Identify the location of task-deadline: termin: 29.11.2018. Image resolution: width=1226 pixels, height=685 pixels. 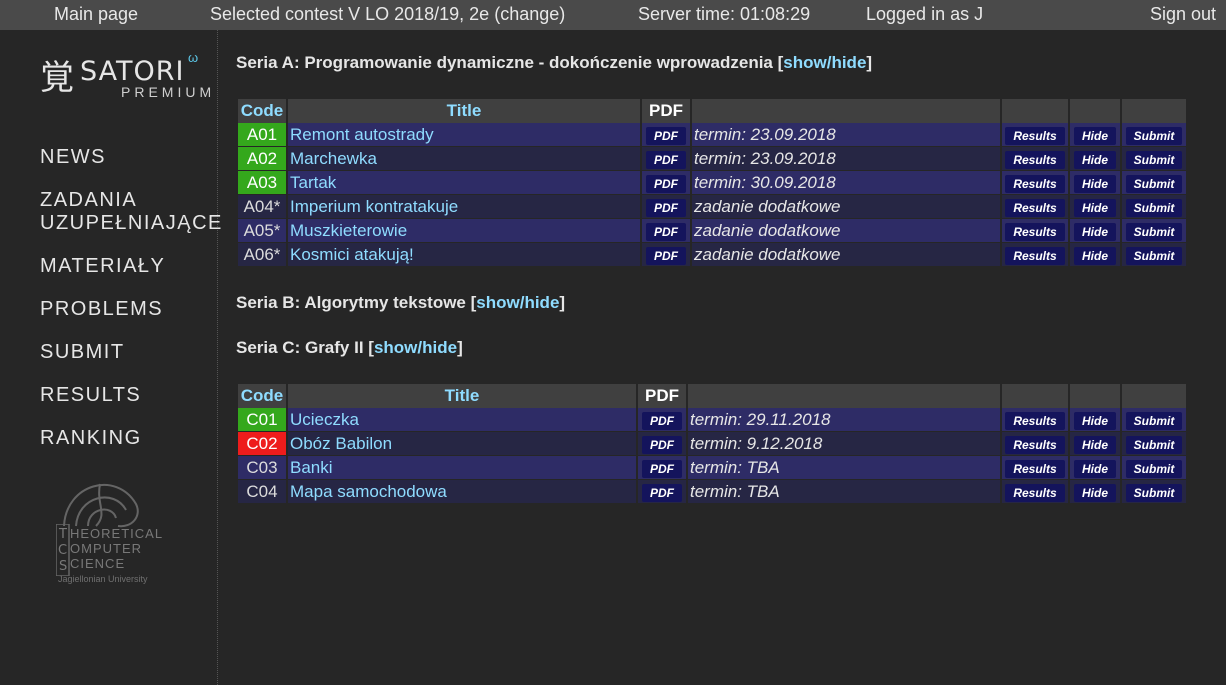
(844, 420).